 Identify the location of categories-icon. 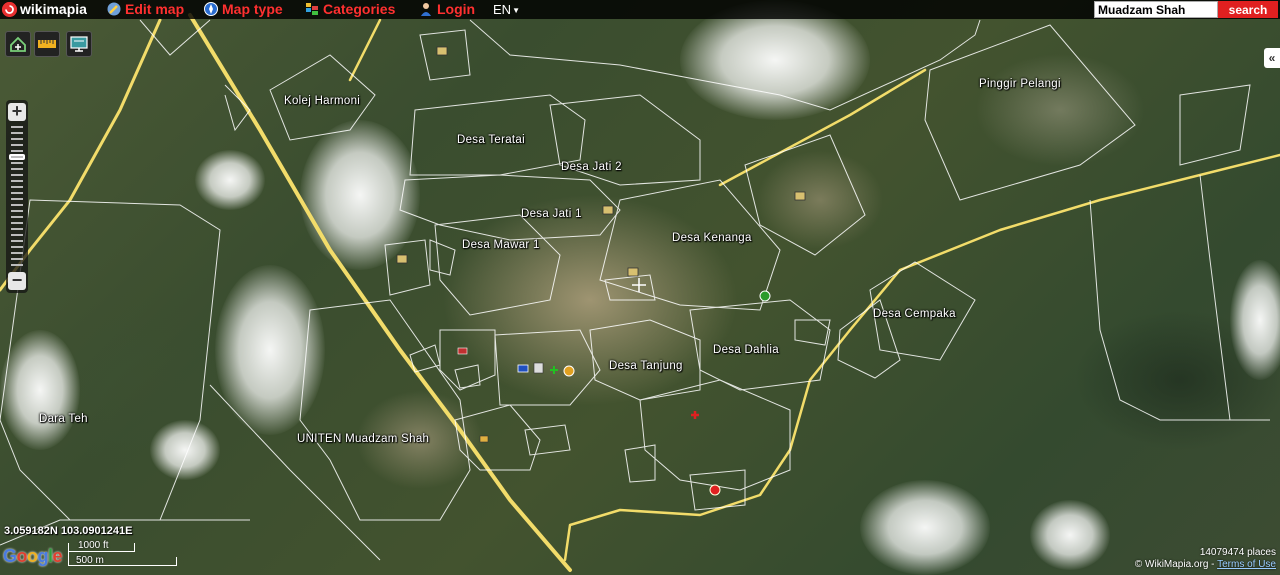
(312, 9).